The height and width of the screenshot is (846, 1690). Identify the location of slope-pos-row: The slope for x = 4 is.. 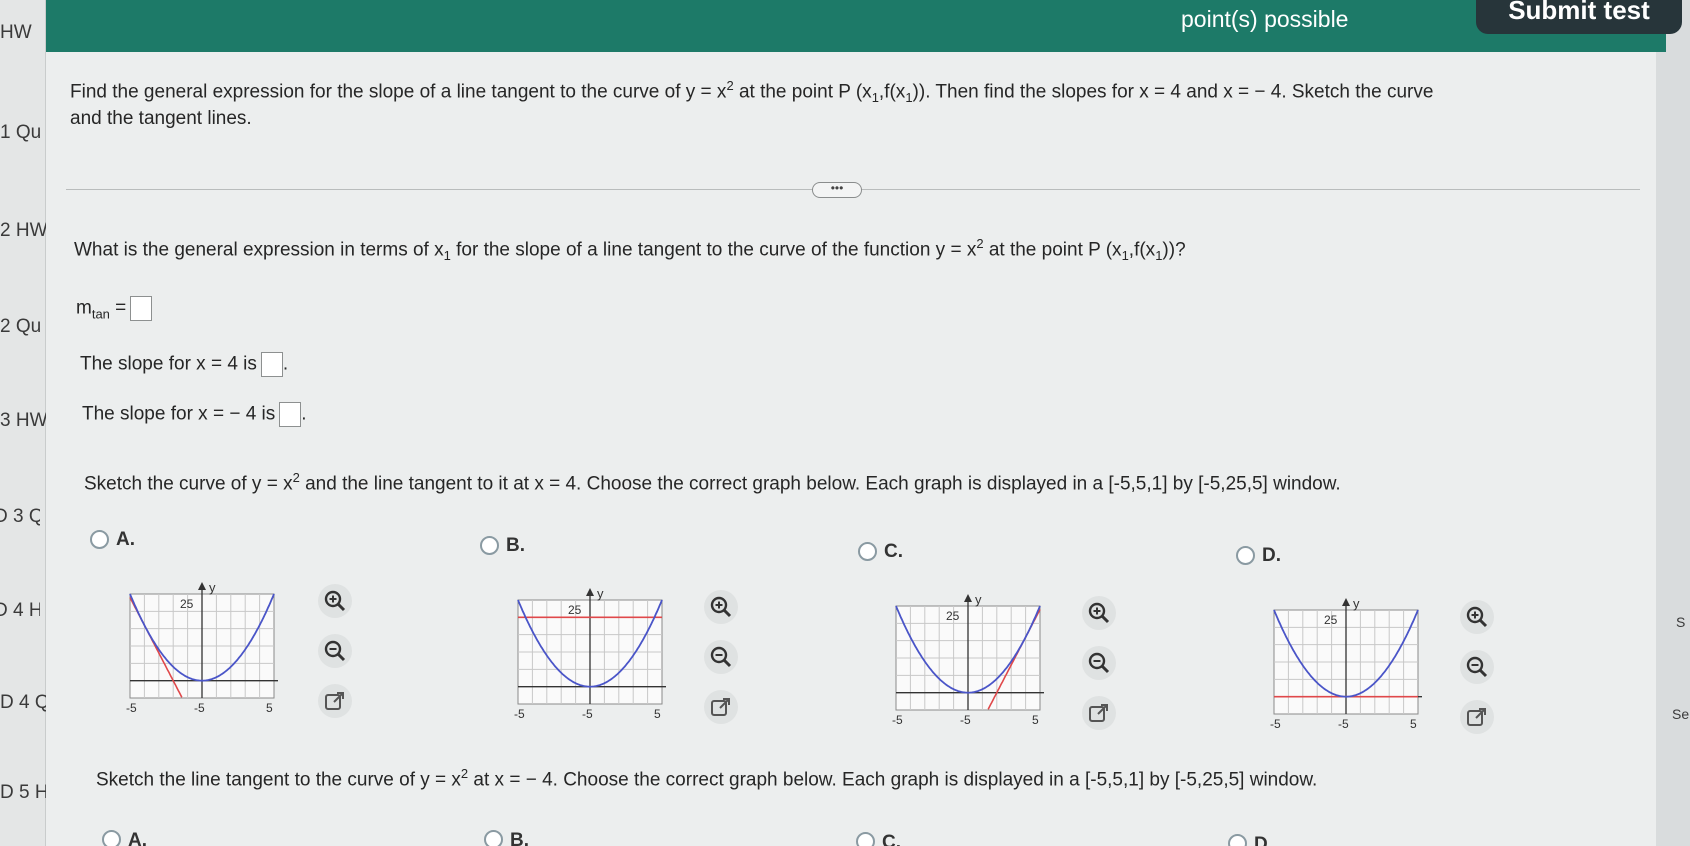
(184, 364).